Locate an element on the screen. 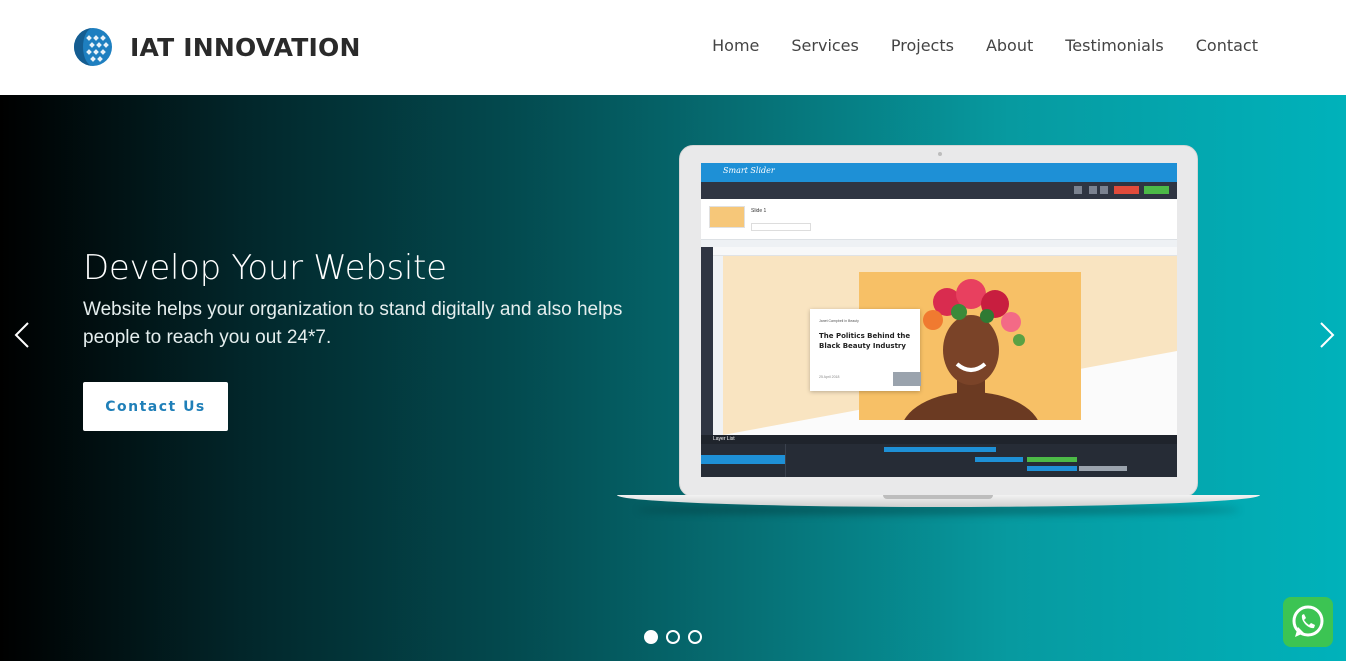 The image size is (1346, 661). screen-card-button is located at coordinates (907, 379).